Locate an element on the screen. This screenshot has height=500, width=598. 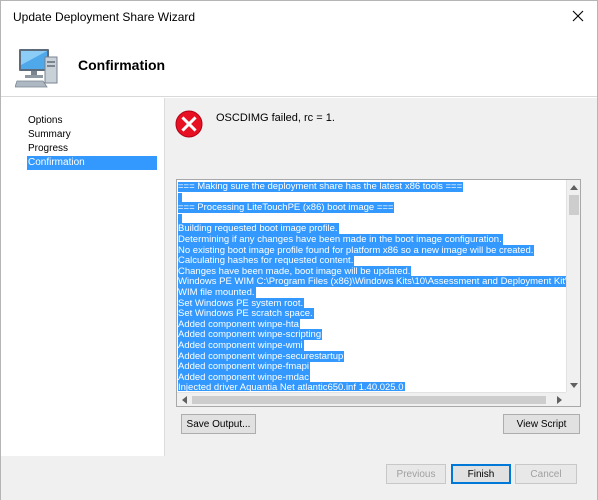
step-summary: Summary is located at coordinates (92, 135).